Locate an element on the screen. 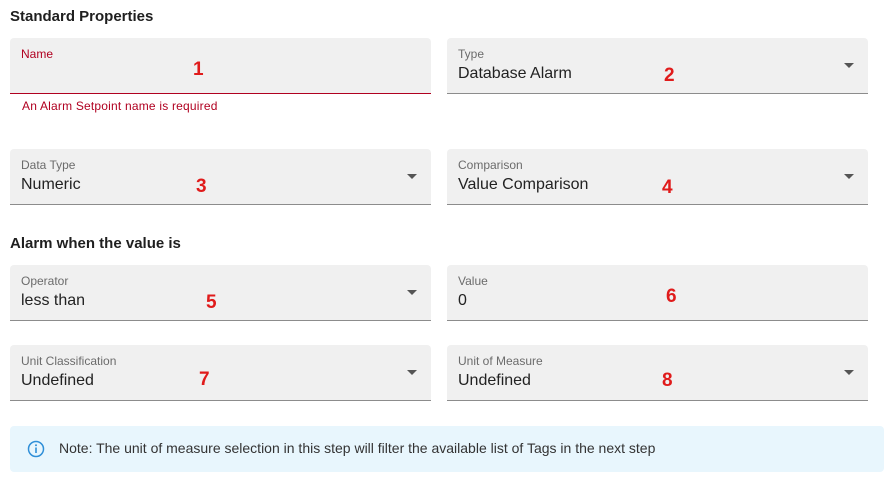 This screenshot has height=478, width=887. name-field-label: Name is located at coordinates (37, 54).